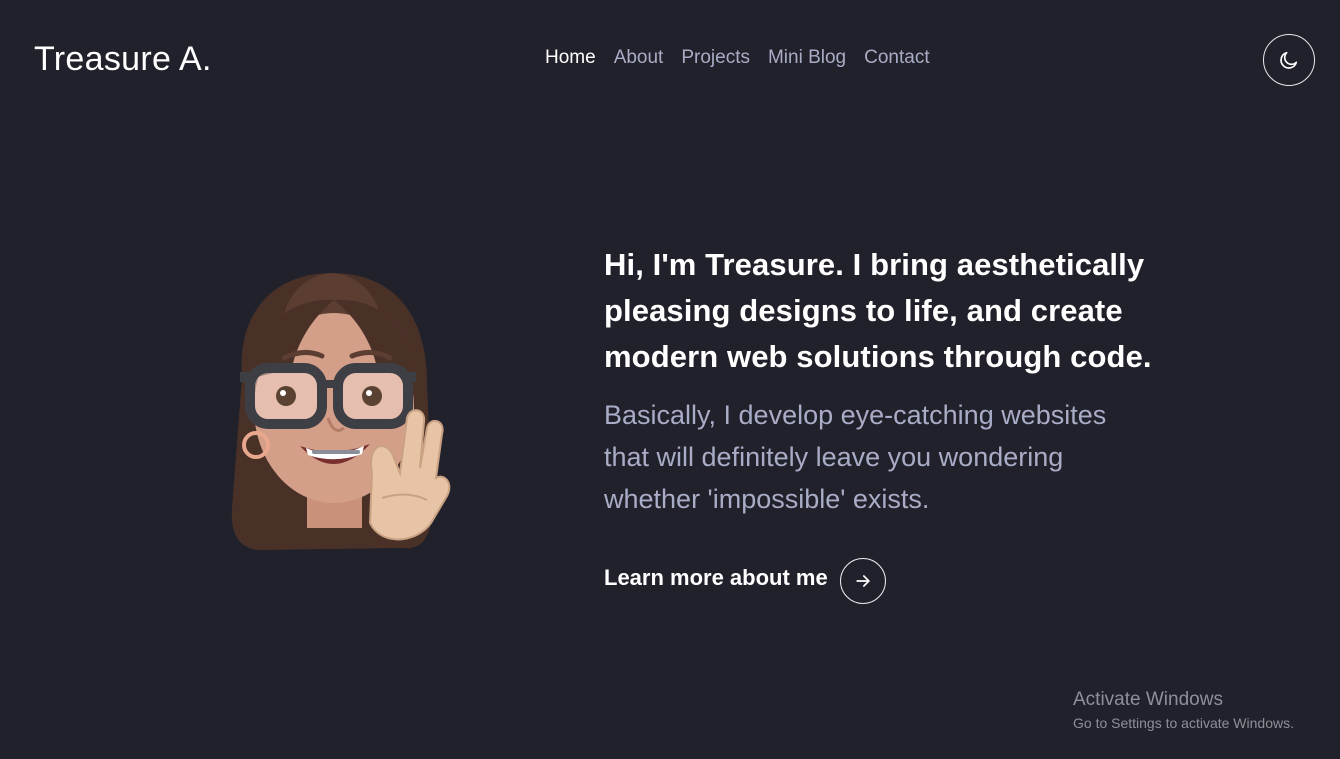 The image size is (1340, 759). I want to click on avatar, so click(337, 413).